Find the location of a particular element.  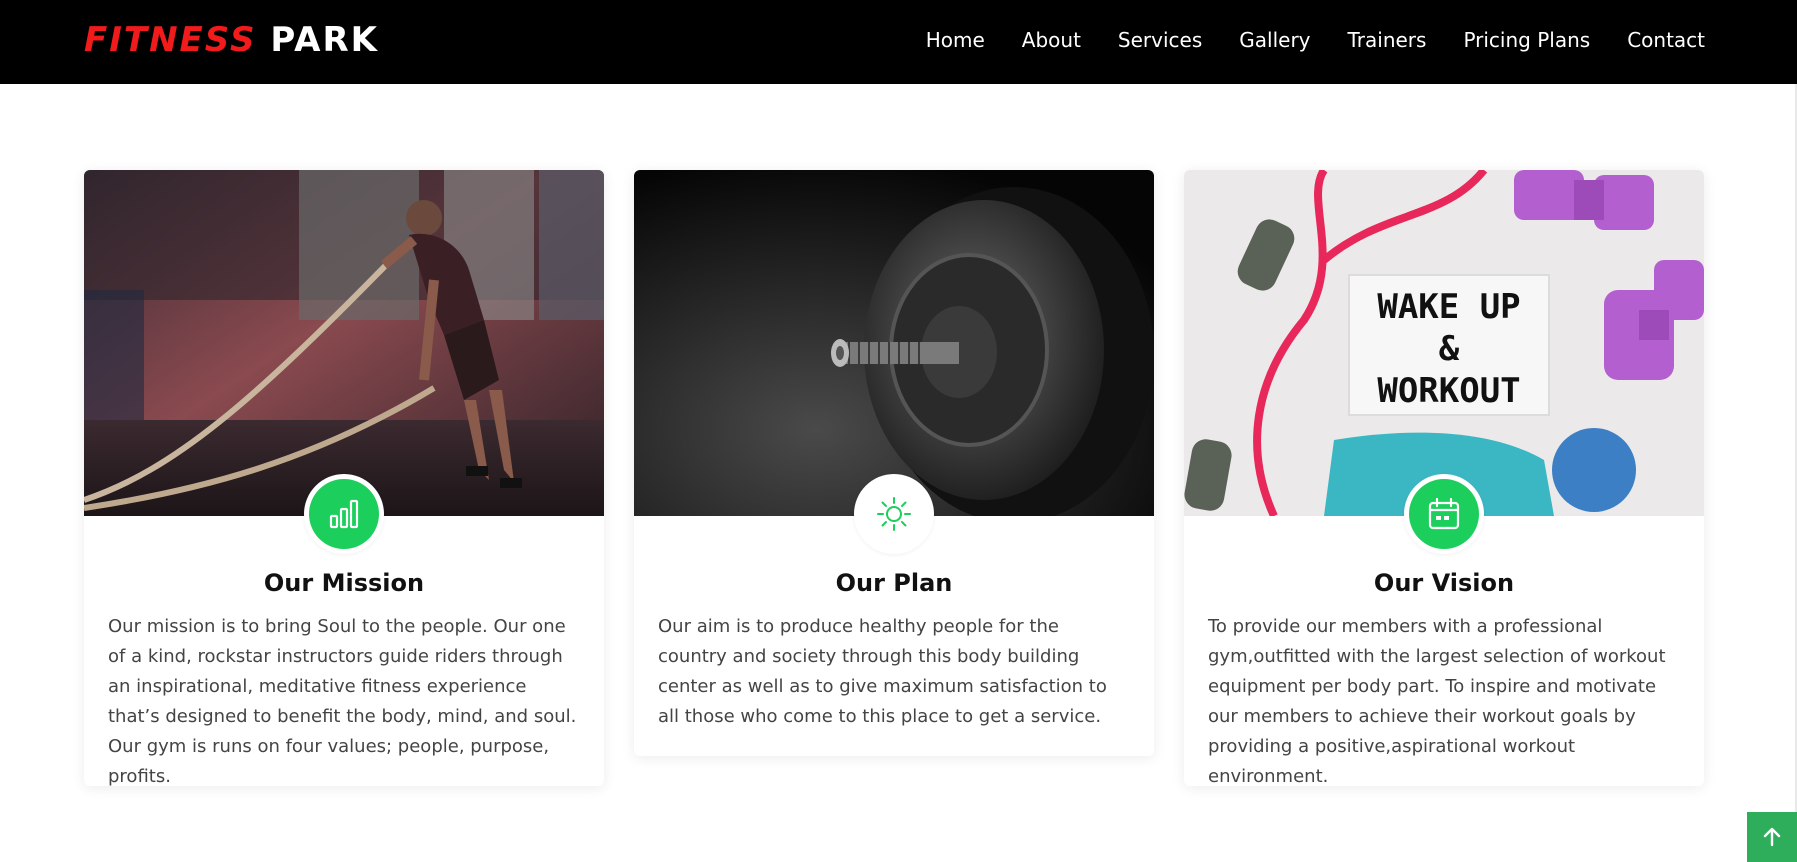

logo-park: PARK is located at coordinates (324, 40).